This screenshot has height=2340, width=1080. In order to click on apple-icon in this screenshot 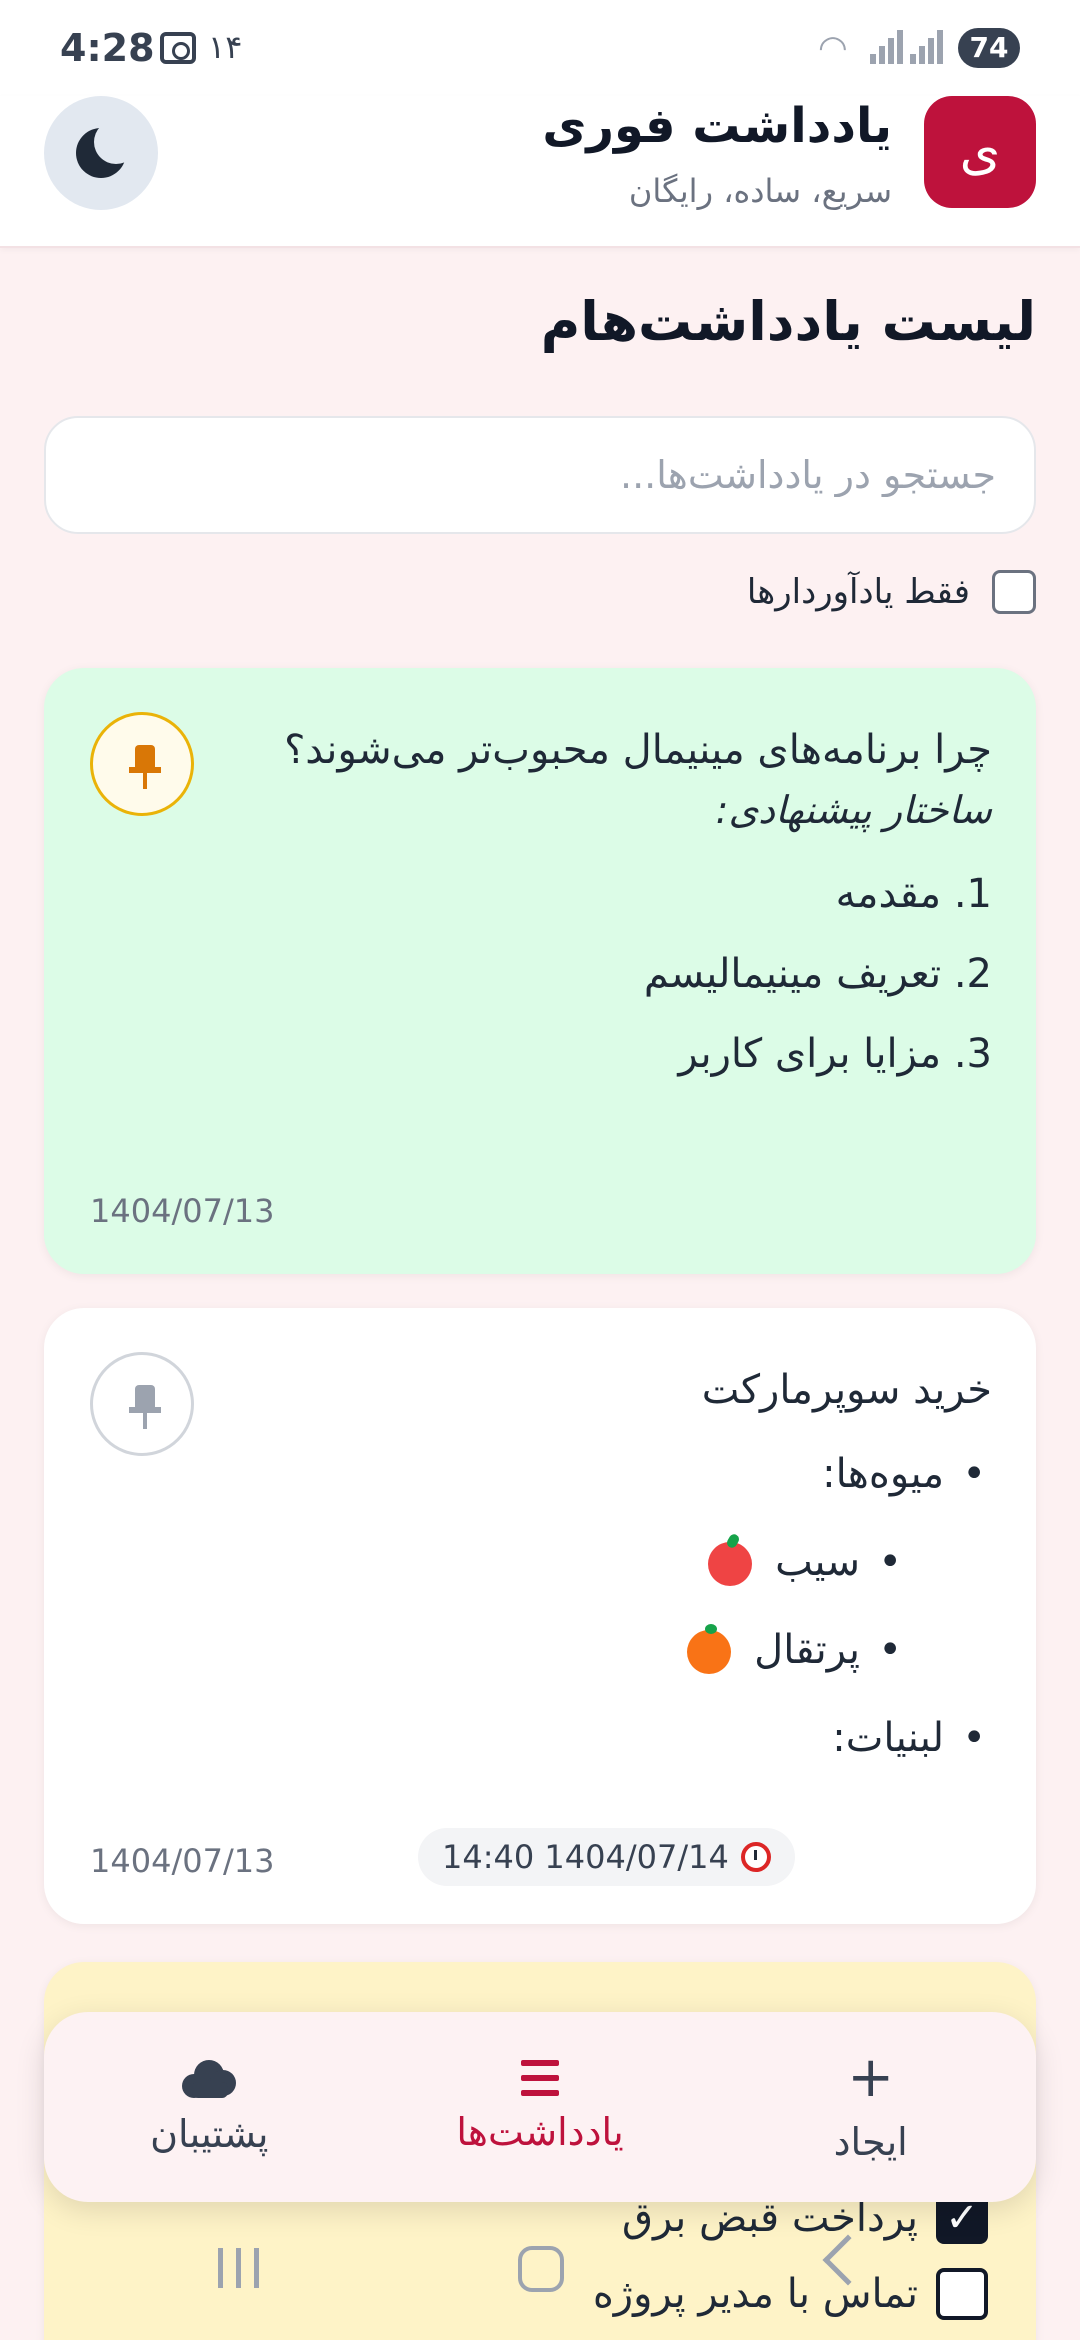, I will do `click(730, 1564)`.